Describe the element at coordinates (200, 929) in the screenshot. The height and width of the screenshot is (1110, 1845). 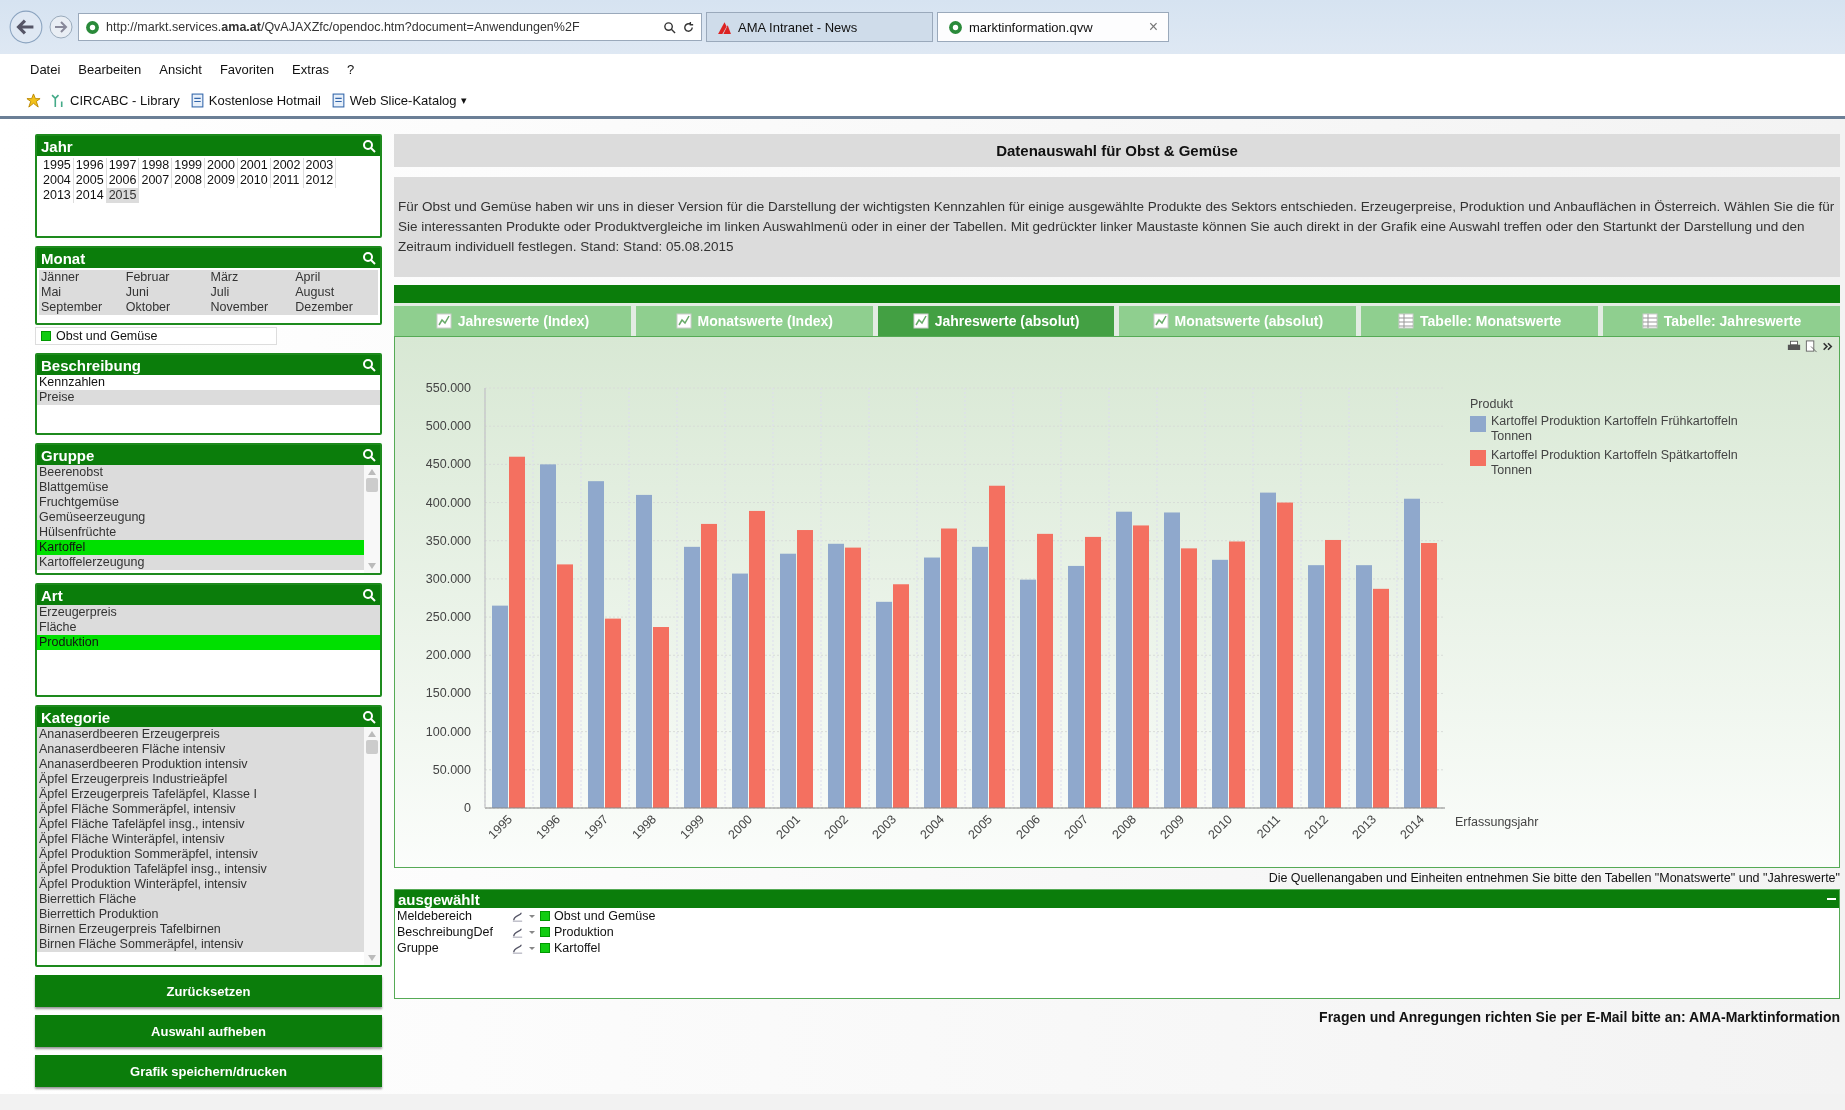
I see `list-item: Birnen Erzeugerpreis Tafelbirnen` at that location.